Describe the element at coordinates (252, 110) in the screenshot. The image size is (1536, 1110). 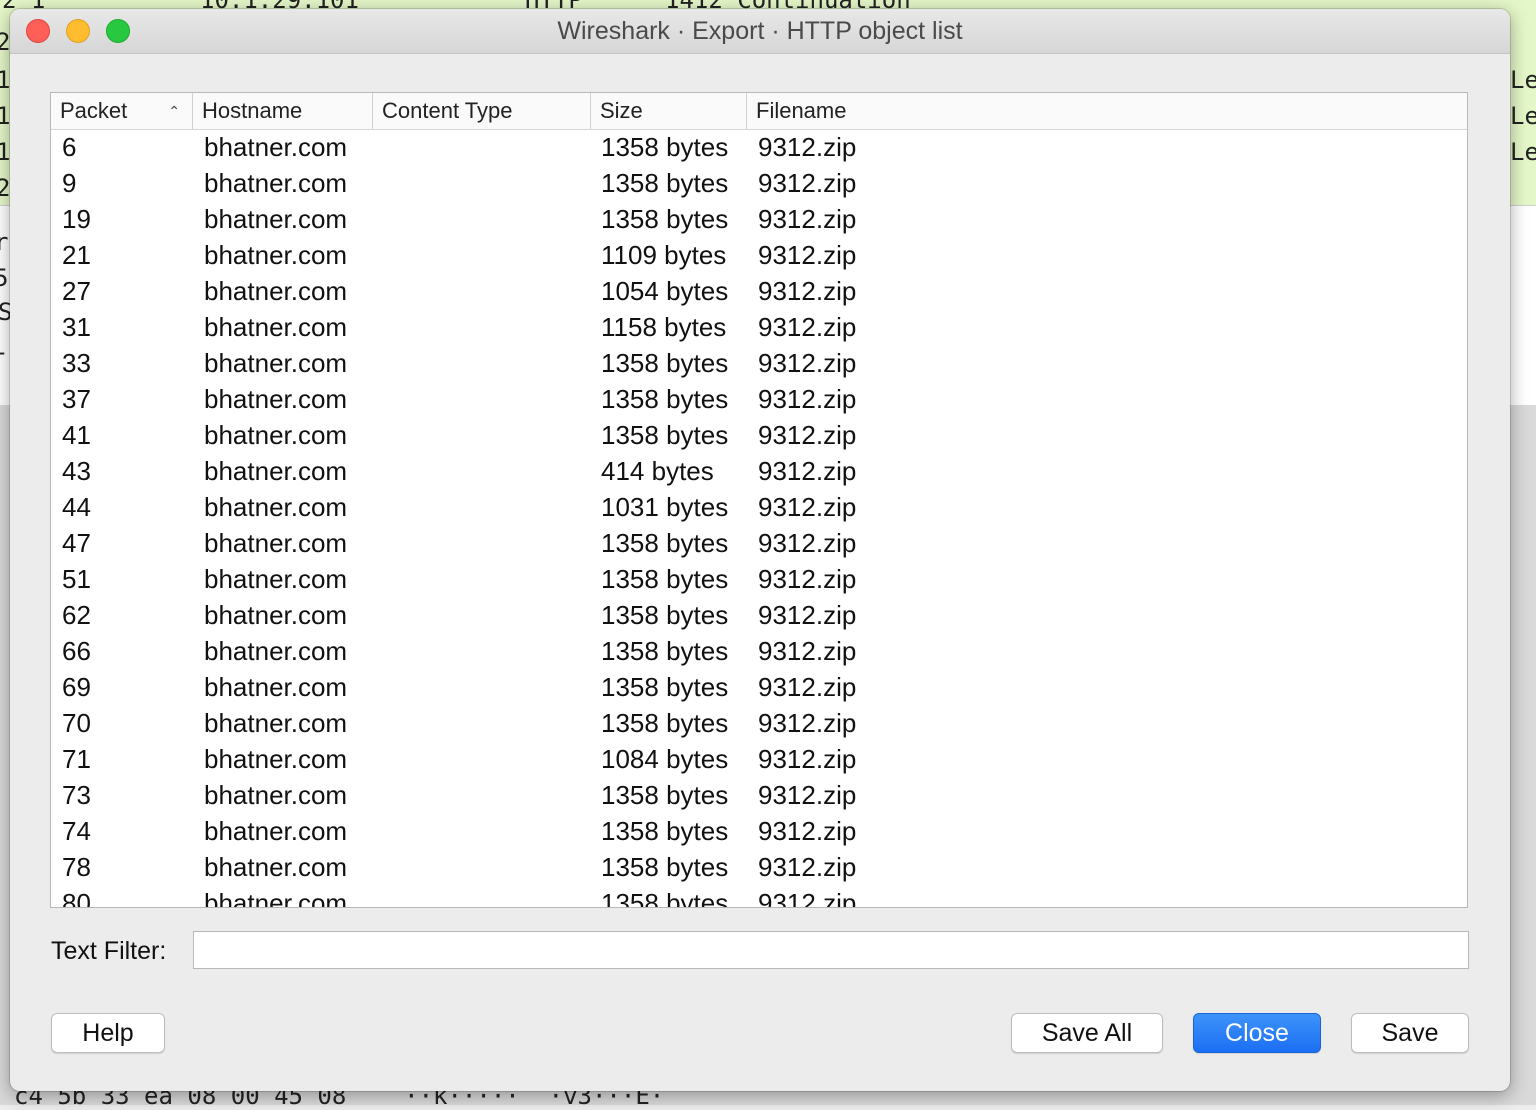
I see `column-header-label: Hostname` at that location.